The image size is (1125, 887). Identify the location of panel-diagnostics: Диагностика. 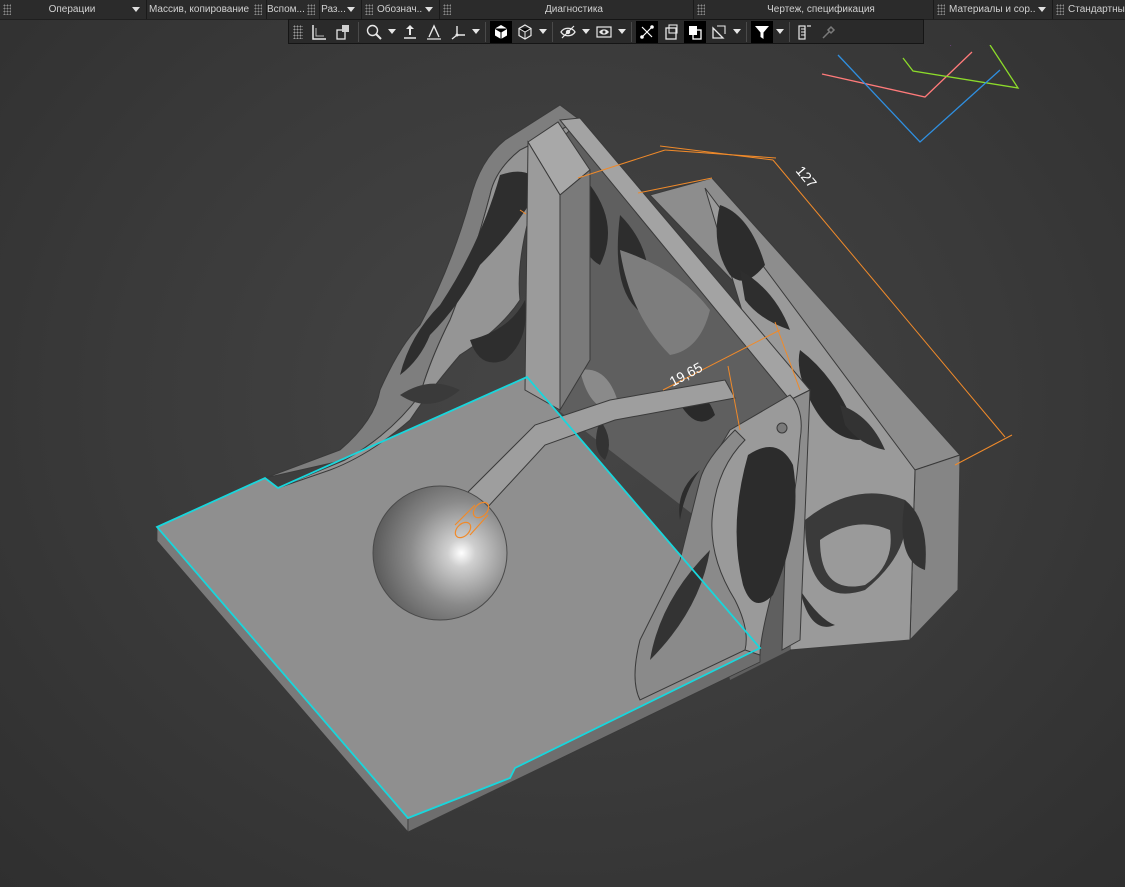
(567, 9).